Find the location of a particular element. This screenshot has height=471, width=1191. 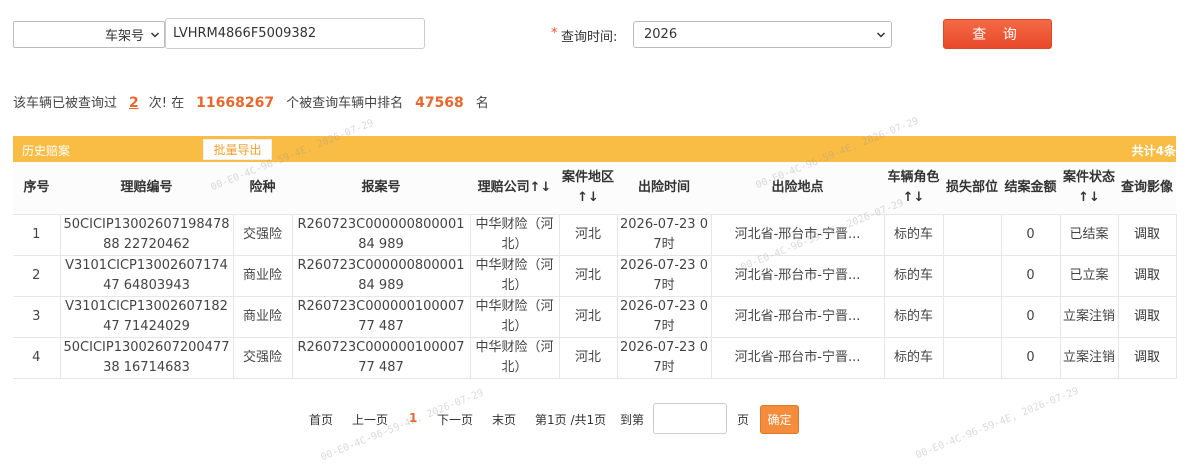

col-accident-place: 出险地点 is located at coordinates (797, 188).